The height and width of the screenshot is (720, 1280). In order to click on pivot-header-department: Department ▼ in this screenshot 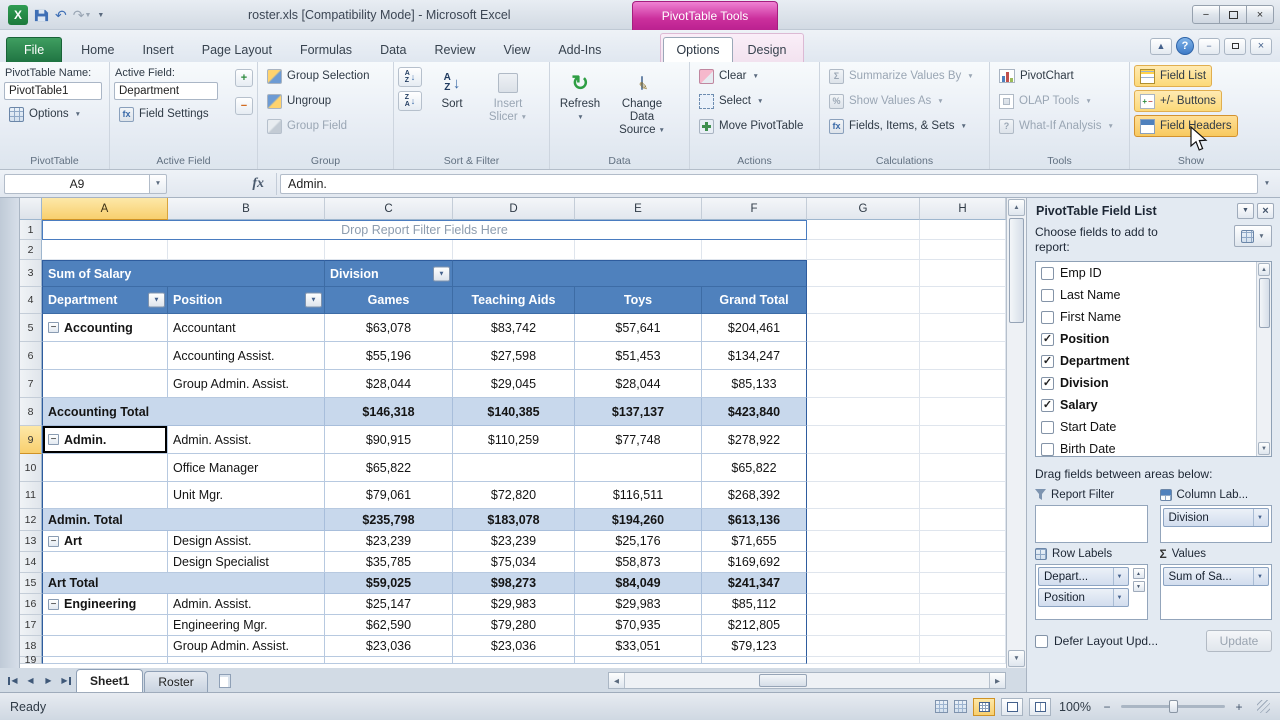, I will do `click(105, 300)`.